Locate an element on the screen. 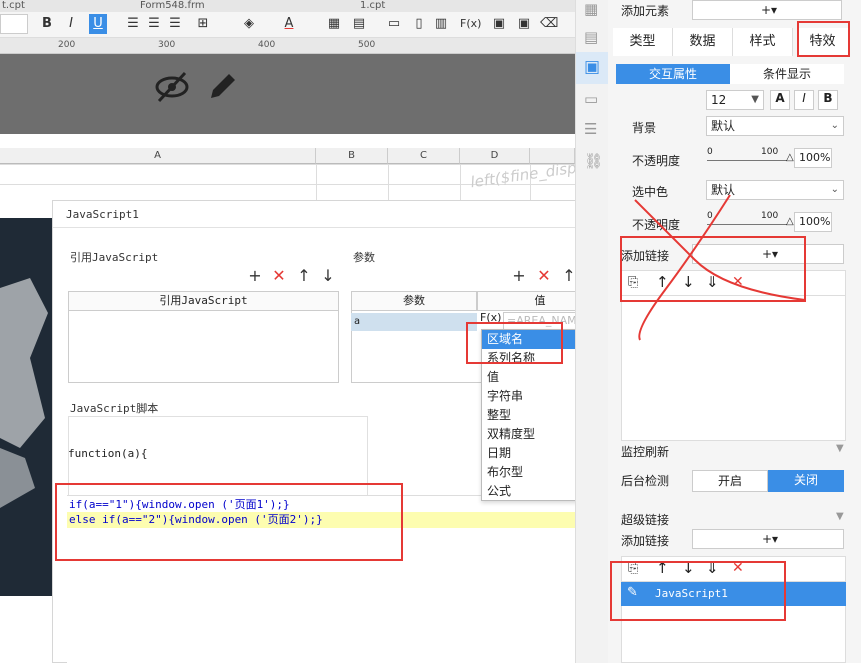  italic-button: I is located at coordinates (71, 24).